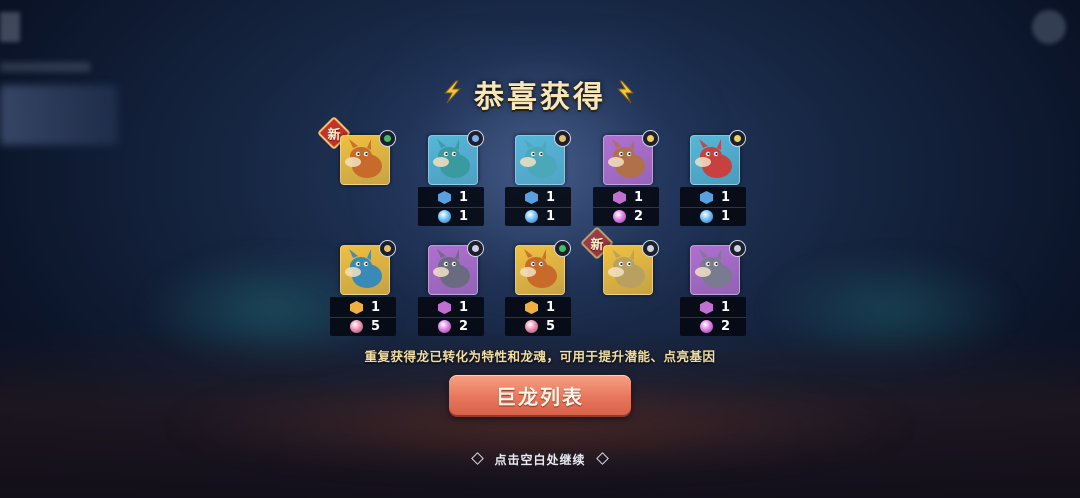 The width and height of the screenshot is (1080, 498). What do you see at coordinates (540, 97) in the screenshot?
I see `page-title: 恭喜获得` at bounding box center [540, 97].